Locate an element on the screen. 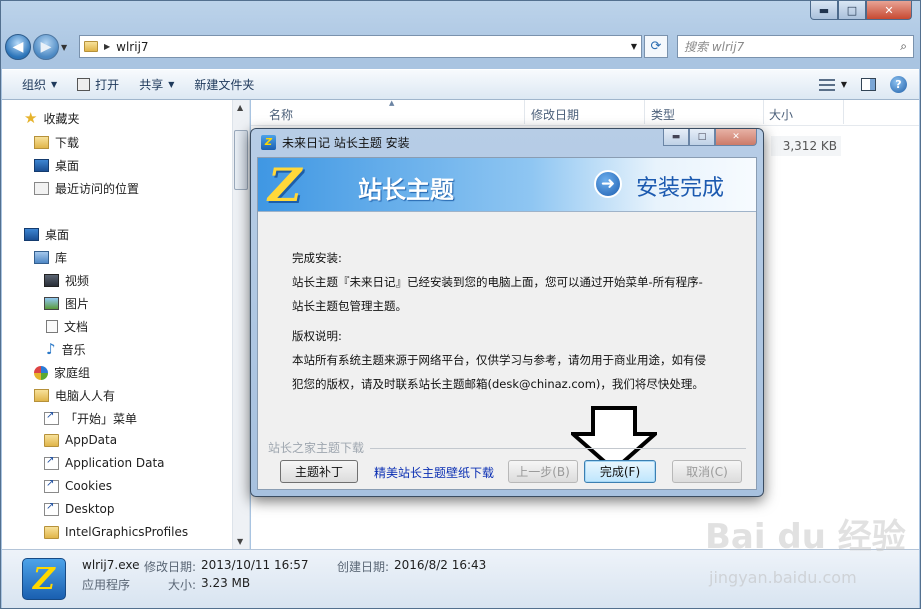  share-label: 共享 is located at coordinates (151, 85).